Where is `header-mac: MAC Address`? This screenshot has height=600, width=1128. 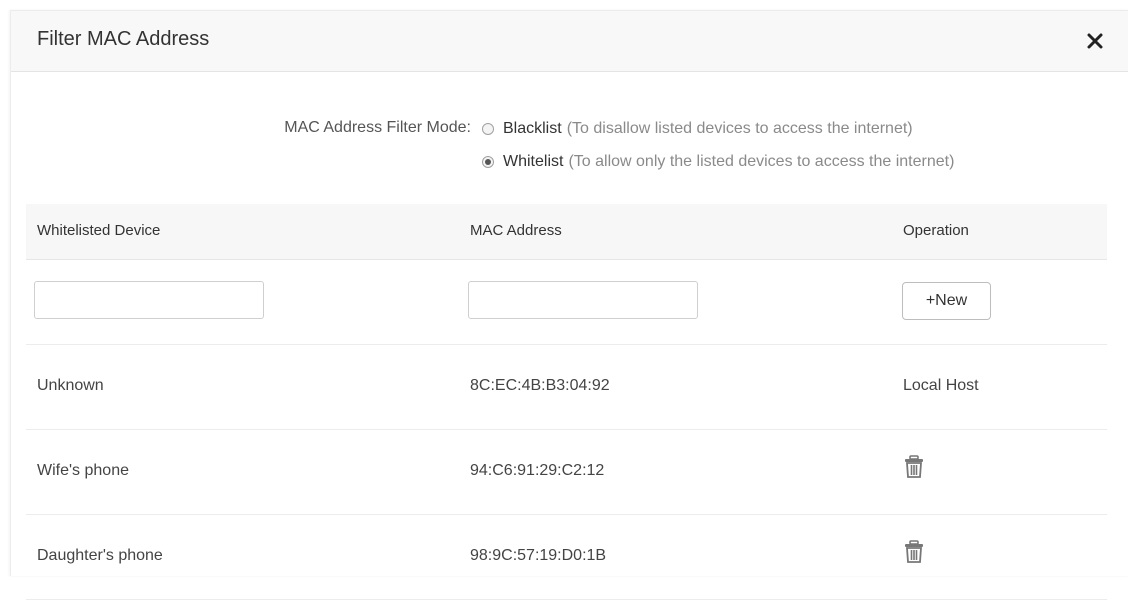
header-mac: MAC Address is located at coordinates (516, 230).